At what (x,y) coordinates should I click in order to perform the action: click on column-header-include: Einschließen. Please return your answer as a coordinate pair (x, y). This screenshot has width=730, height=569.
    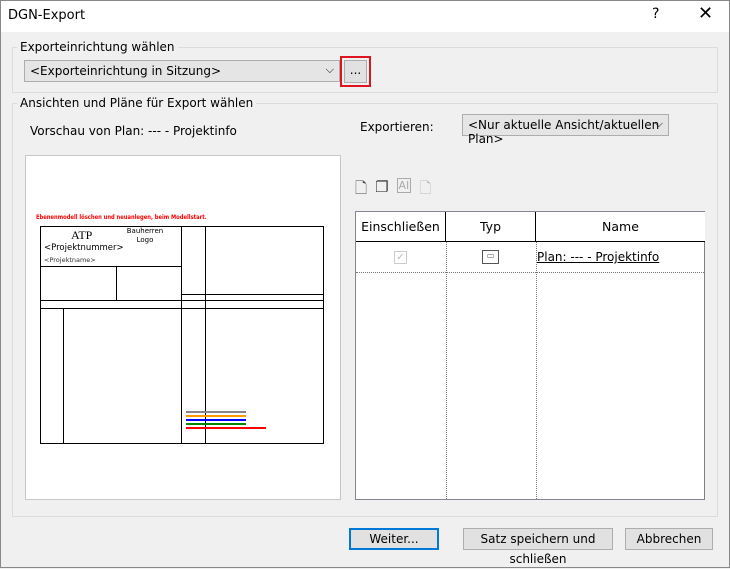
    Looking at the image, I should click on (401, 227).